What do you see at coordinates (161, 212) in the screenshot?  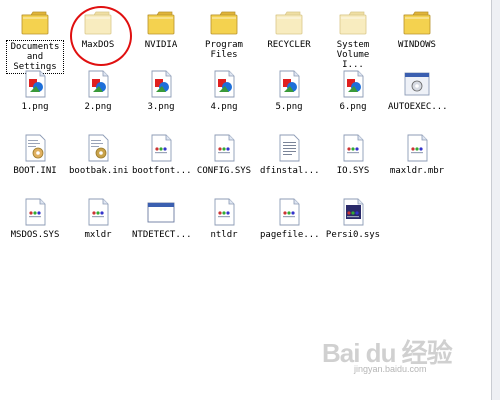 I see `application-window-icon` at bounding box center [161, 212].